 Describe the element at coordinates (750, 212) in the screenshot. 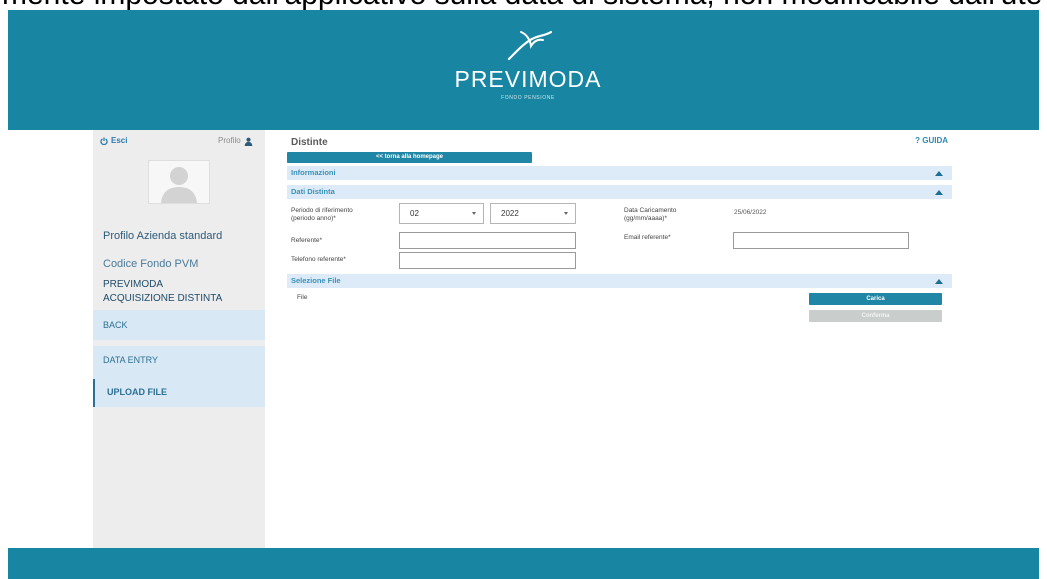

I see `upload-date-value: 25/06/2022` at that location.